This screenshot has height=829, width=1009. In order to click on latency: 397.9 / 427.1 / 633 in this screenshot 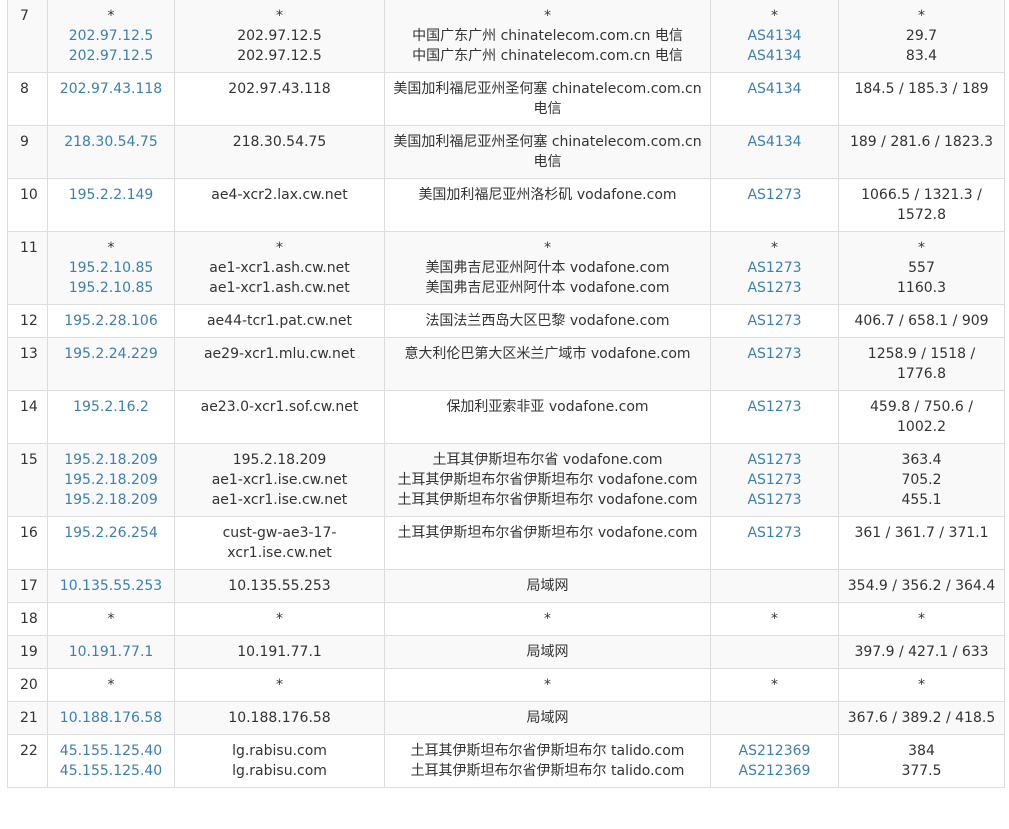, I will do `click(921, 652)`.